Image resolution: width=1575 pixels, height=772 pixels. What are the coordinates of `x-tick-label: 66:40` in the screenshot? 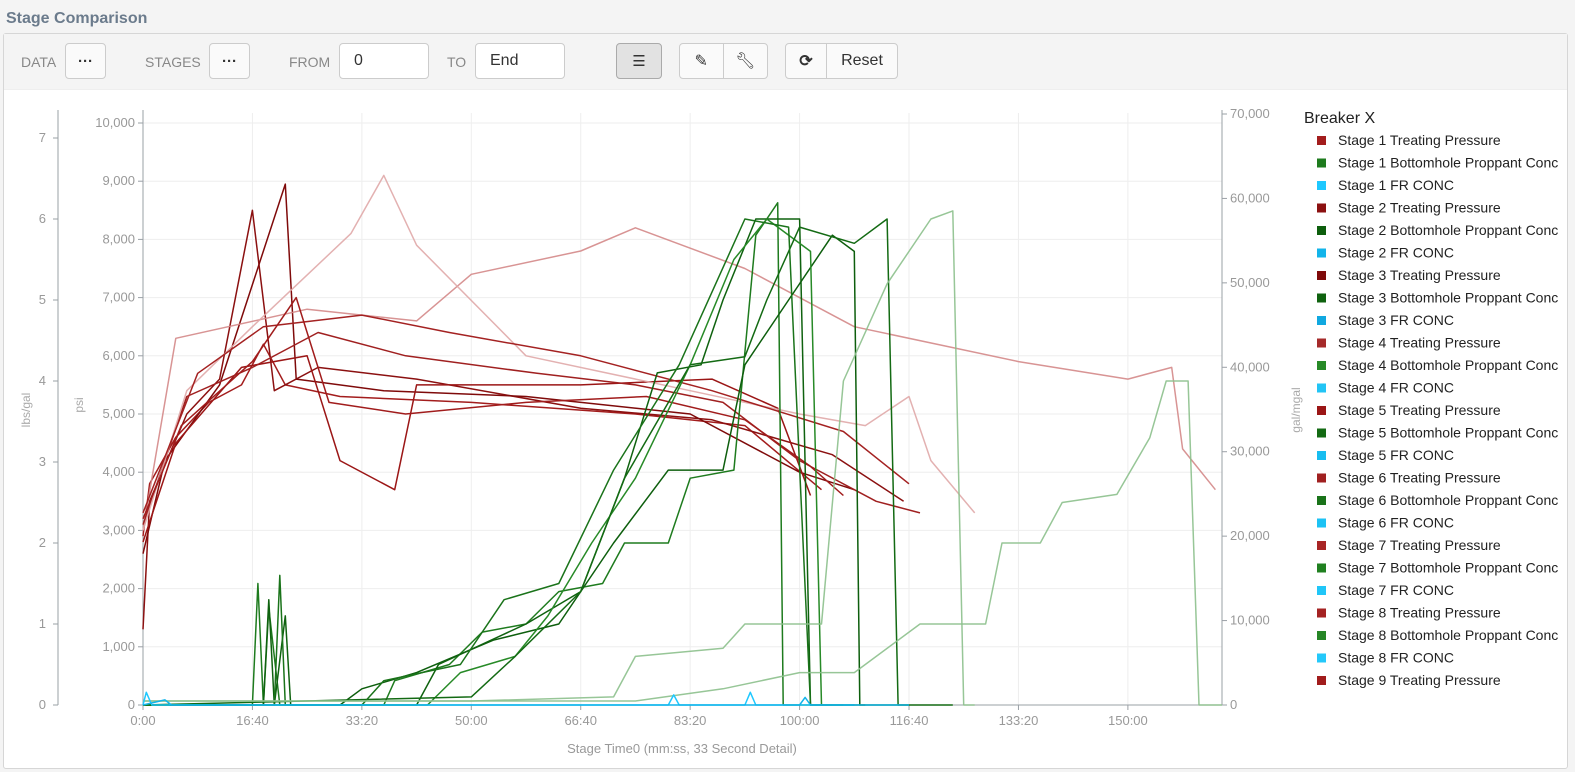 It's located at (580, 720).